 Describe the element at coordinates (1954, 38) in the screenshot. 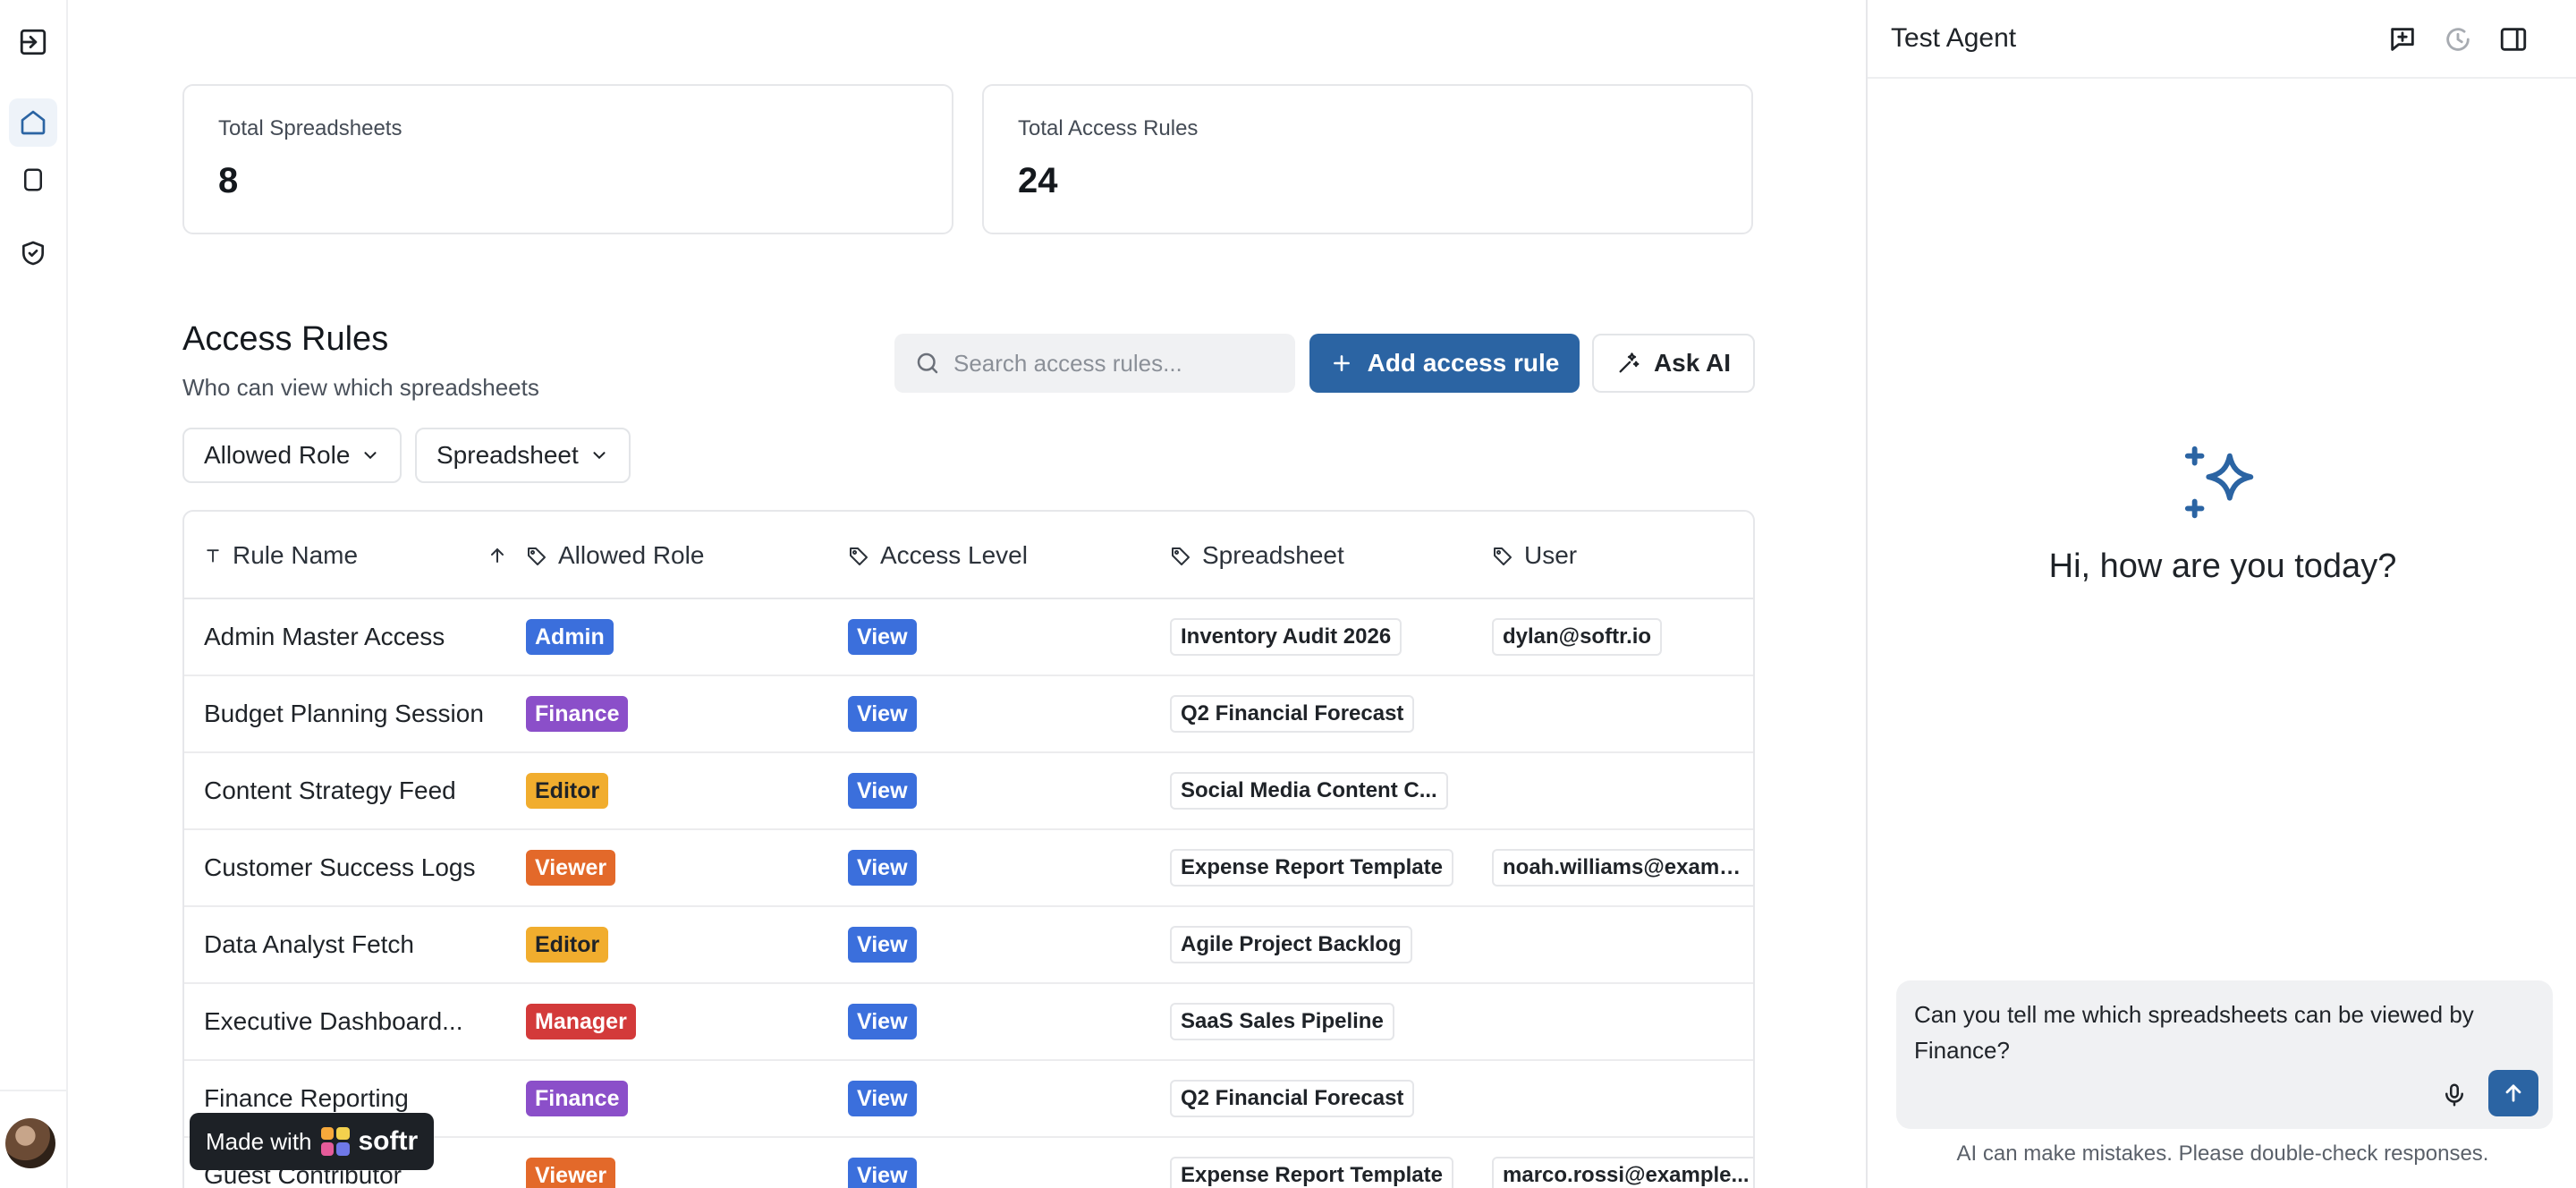

I see `panel-title: Test Agent` at that location.